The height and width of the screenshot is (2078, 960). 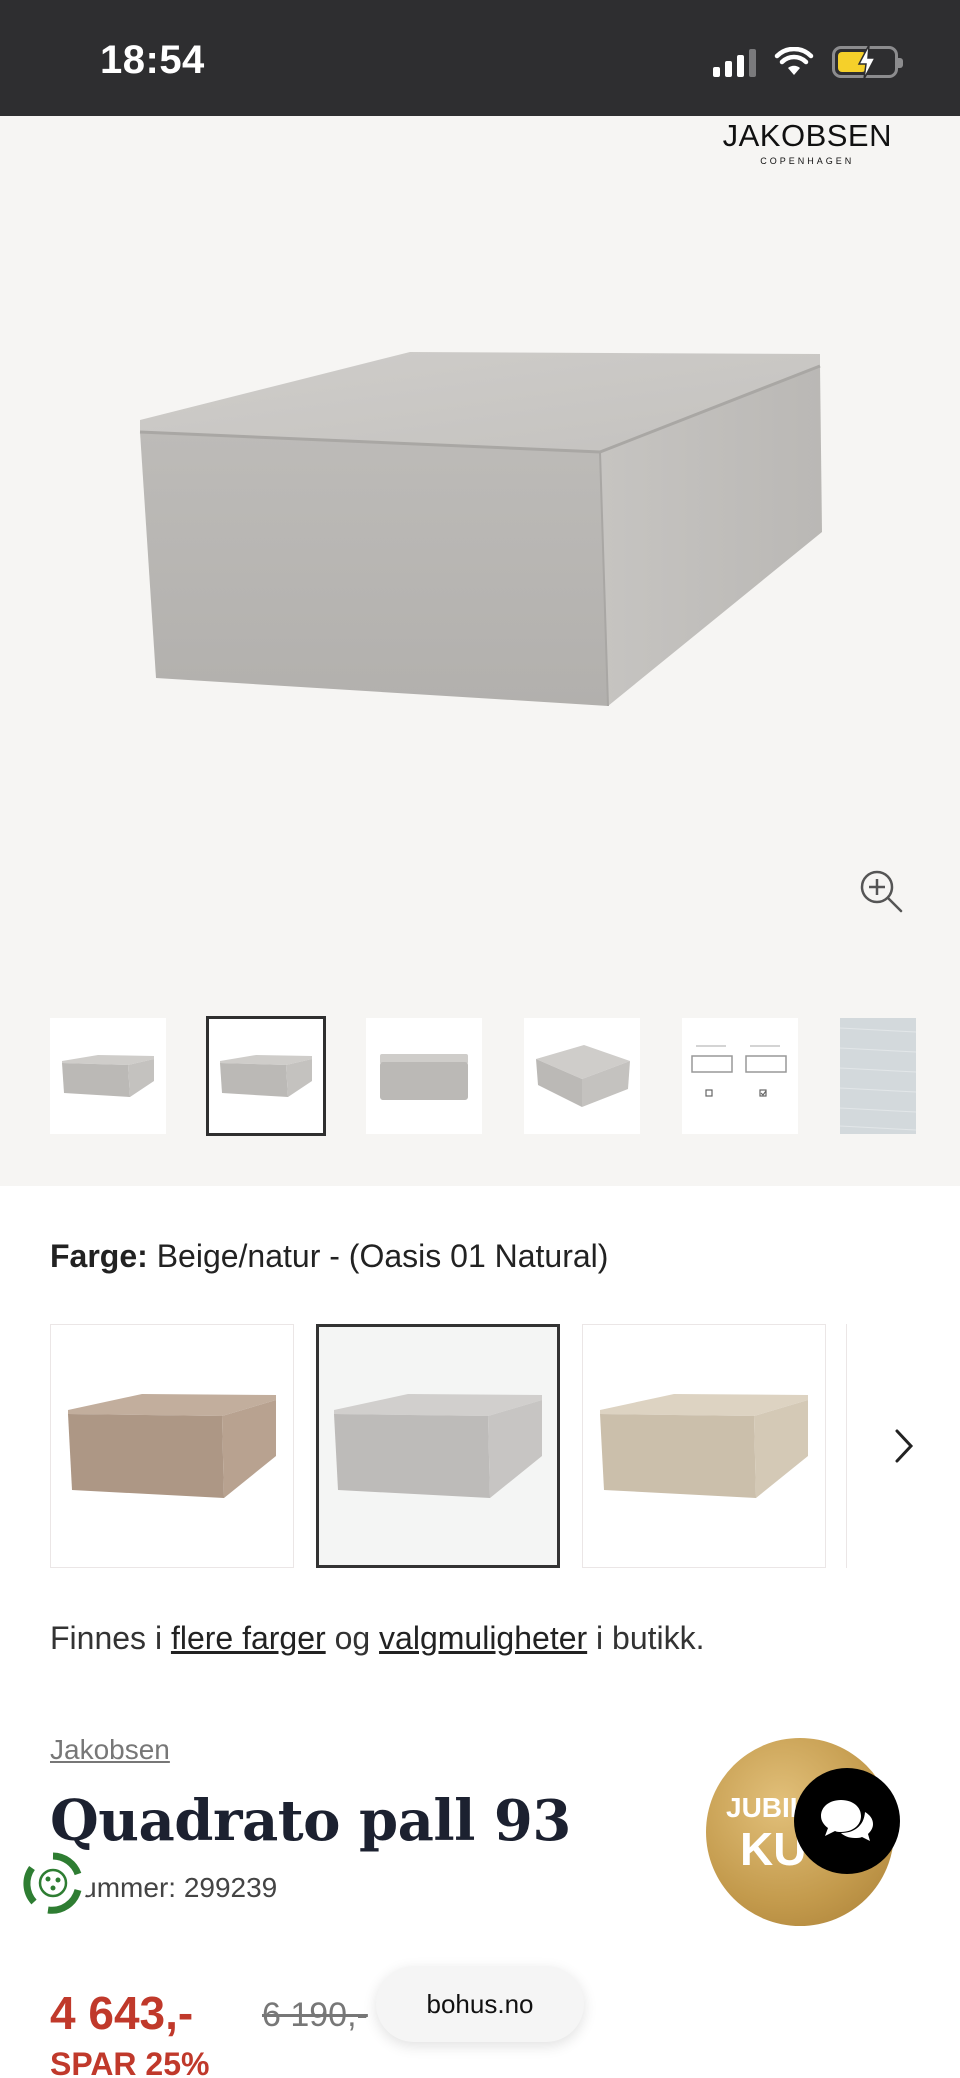 I want to click on url-domain: bohus.no, so click(x=480, y=2003).